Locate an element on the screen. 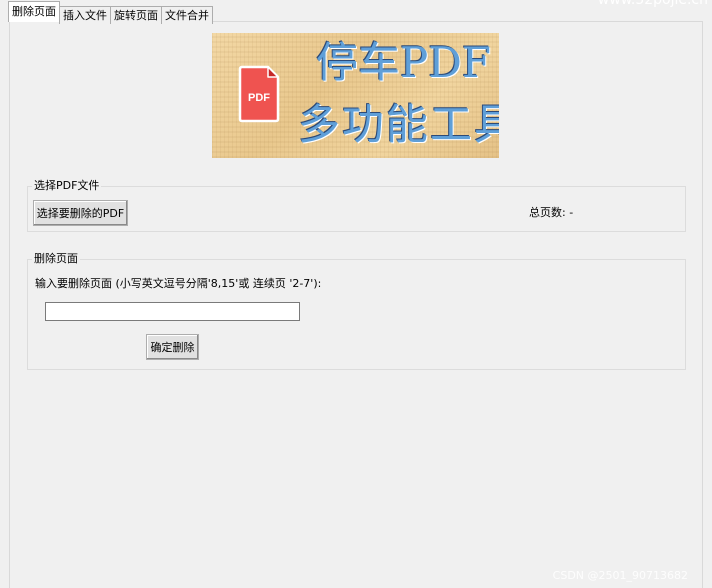 The image size is (712, 588). confirm-delete-button: 确定删除 is located at coordinates (172, 347).